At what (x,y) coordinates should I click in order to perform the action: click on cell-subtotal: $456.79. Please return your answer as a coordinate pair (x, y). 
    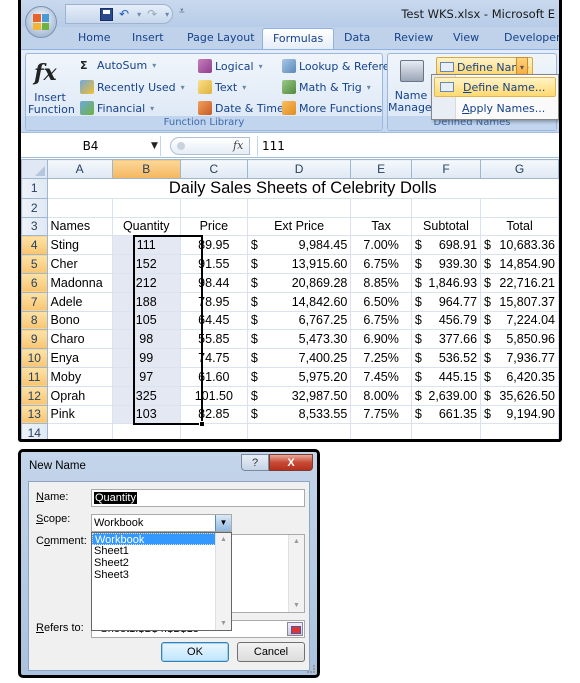
    Looking at the image, I should click on (446, 320).